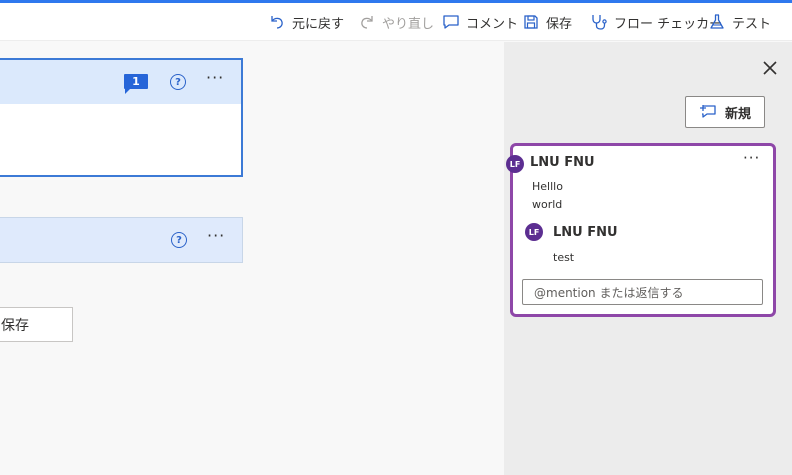 The image size is (792, 475). Describe the element at coordinates (121, 240) in the screenshot. I see `flow-step-card: ? ···` at that location.